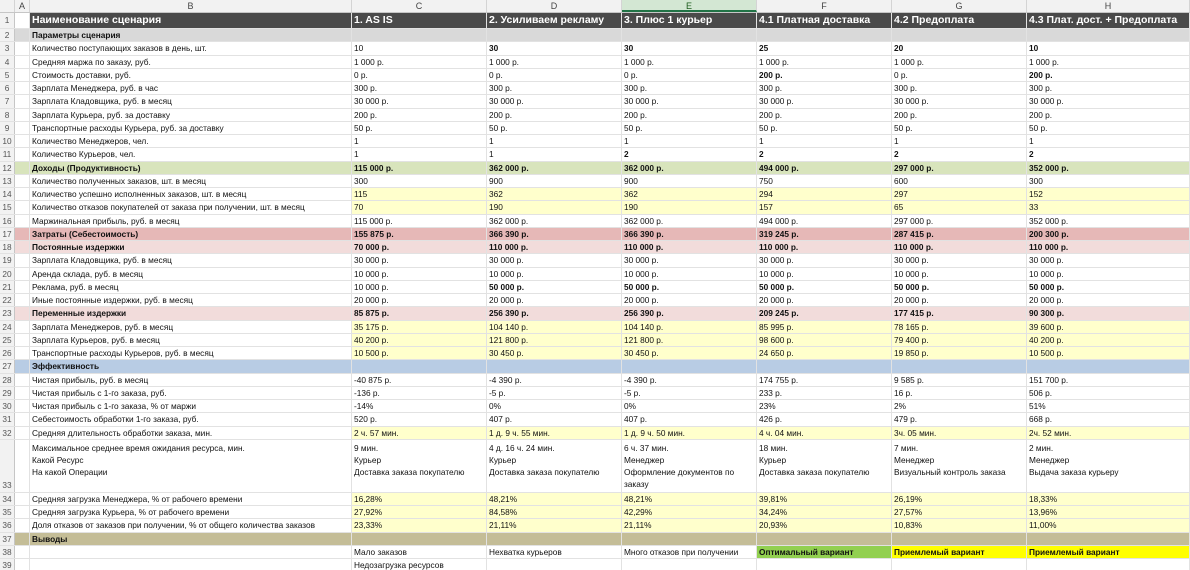 This screenshot has width=1190, height=570. I want to click on row-number: 12, so click(7, 167).